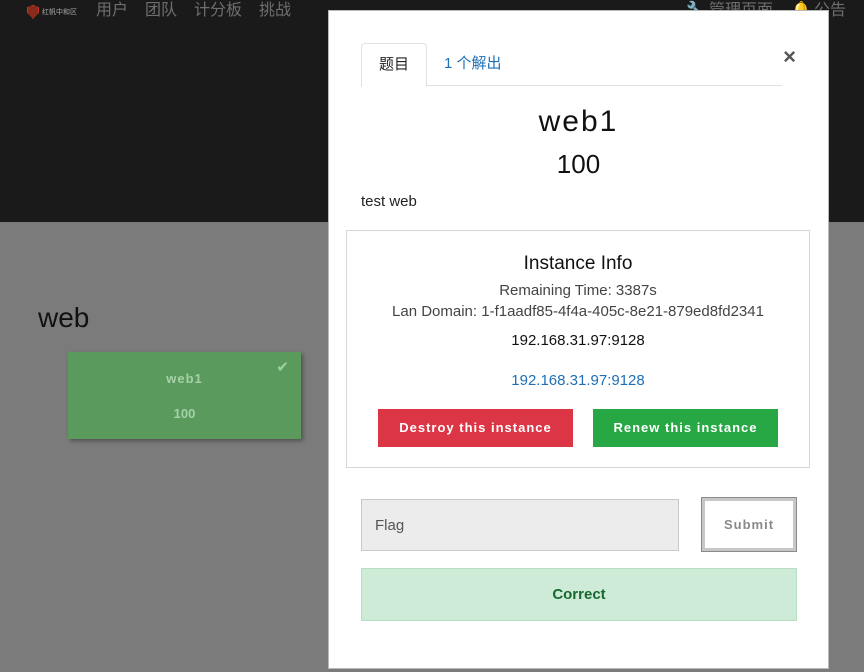 Image resolution: width=864 pixels, height=672 pixels. Describe the element at coordinates (59, 12) in the screenshot. I see `logo-text: 红帆中和区` at that location.